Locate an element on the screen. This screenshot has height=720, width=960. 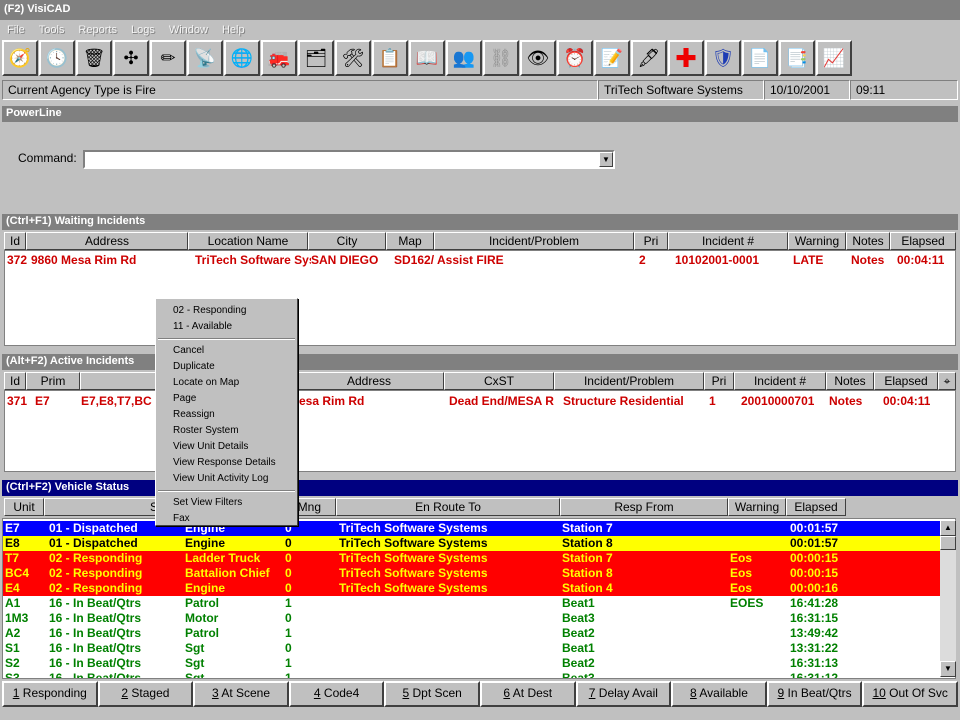
toolbar-button: 🗑 is located at coordinates (94, 58).